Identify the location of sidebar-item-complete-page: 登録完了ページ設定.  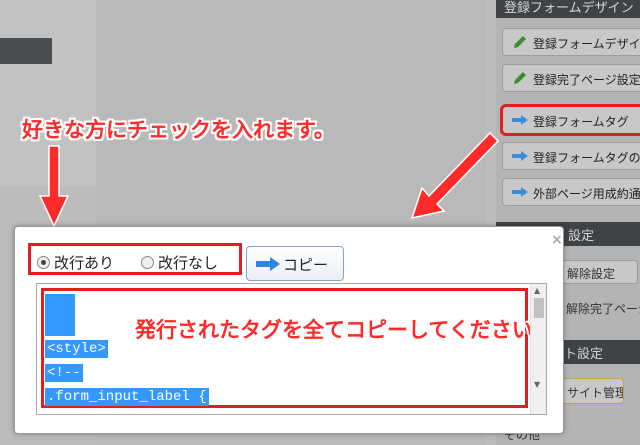
(571, 78).